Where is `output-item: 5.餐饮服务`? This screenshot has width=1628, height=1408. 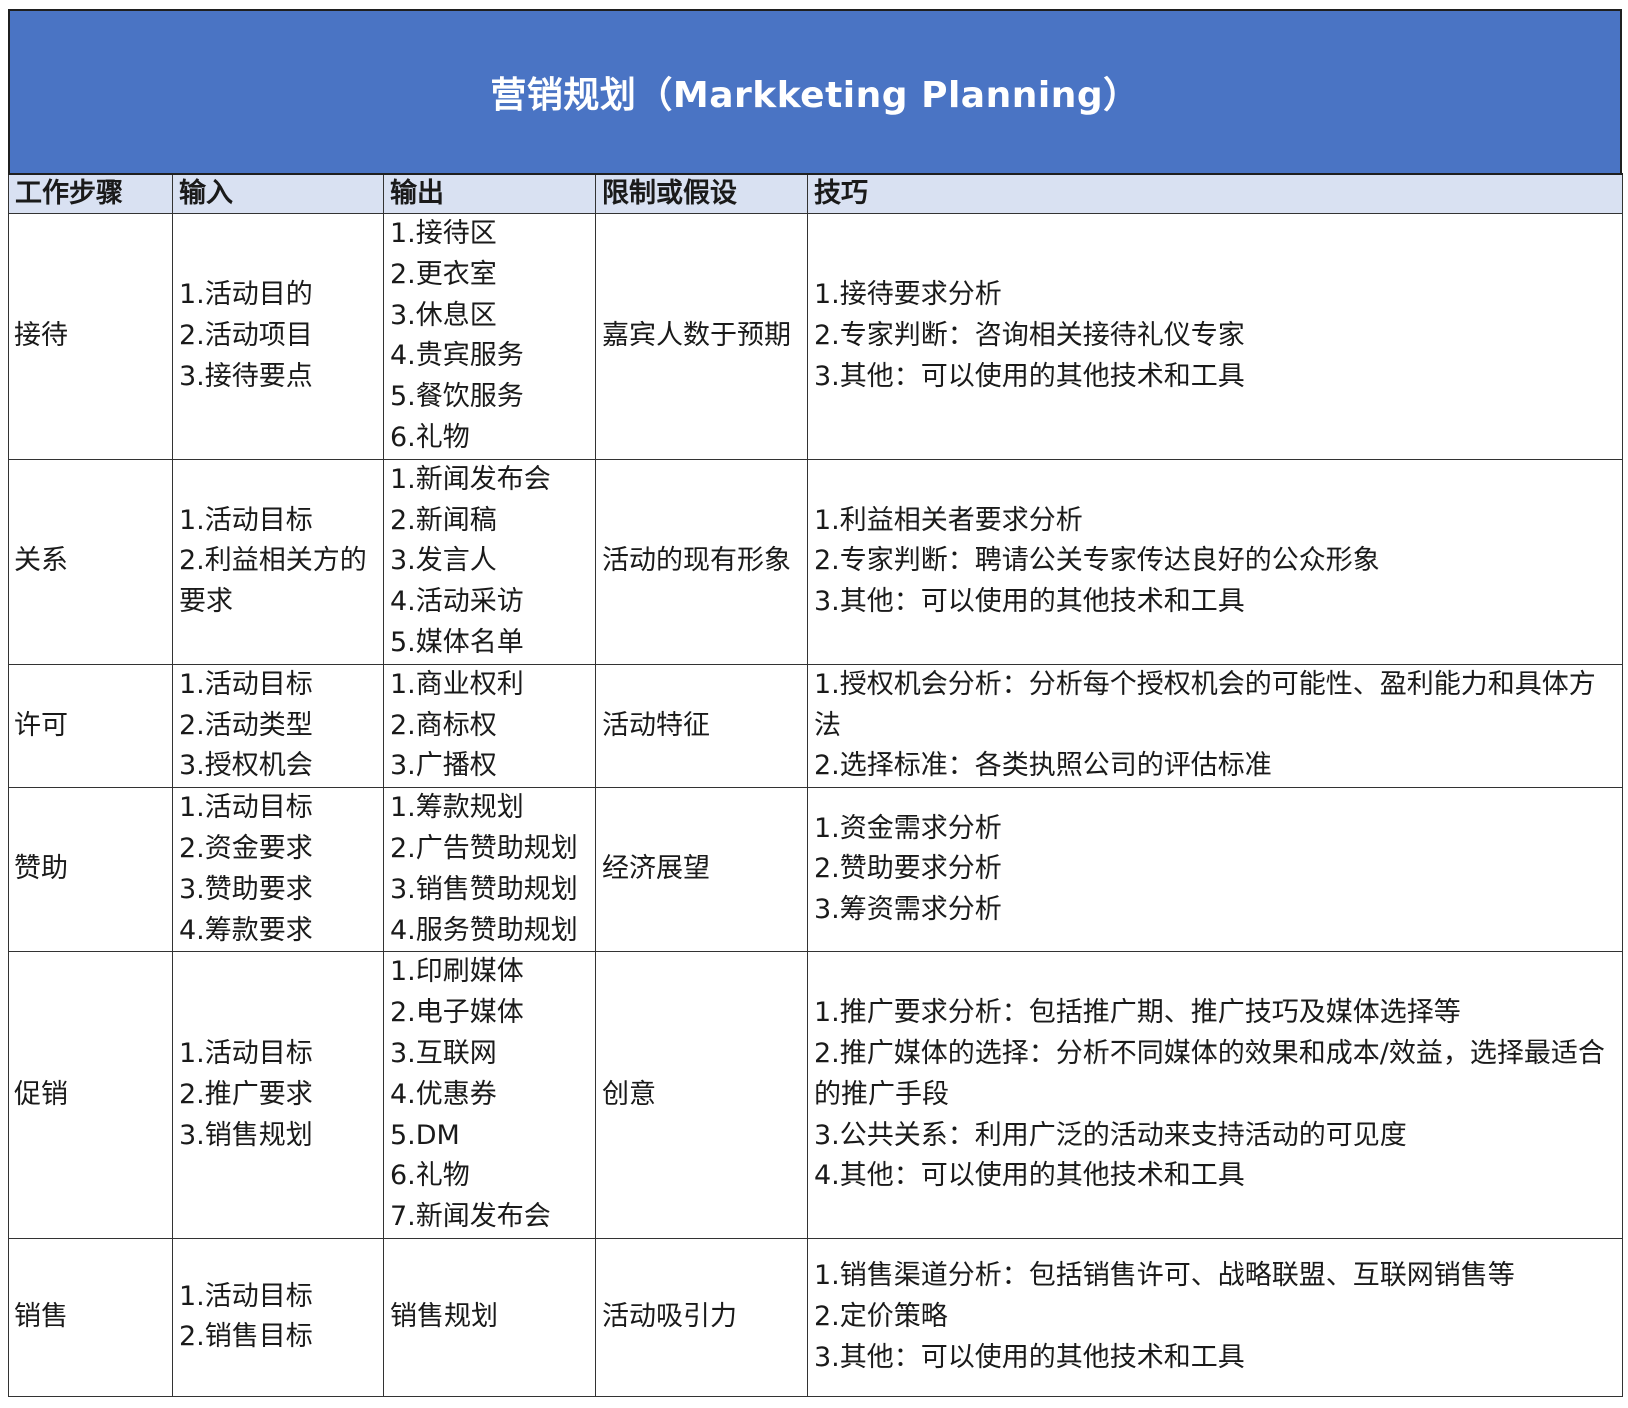
output-item: 5.餐饮服务 is located at coordinates (457, 397).